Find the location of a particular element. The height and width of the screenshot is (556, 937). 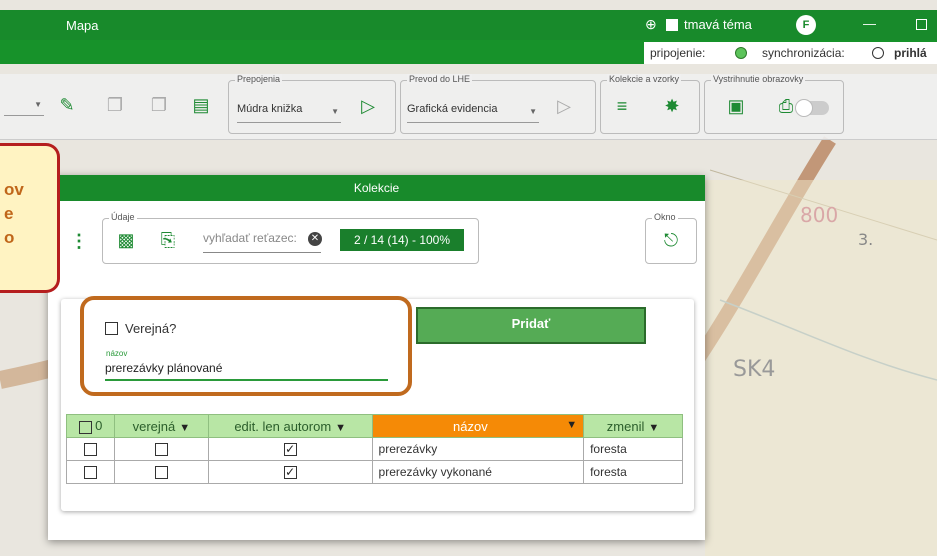

export-pdf-icon: ⎘ is located at coordinates (168, 240).